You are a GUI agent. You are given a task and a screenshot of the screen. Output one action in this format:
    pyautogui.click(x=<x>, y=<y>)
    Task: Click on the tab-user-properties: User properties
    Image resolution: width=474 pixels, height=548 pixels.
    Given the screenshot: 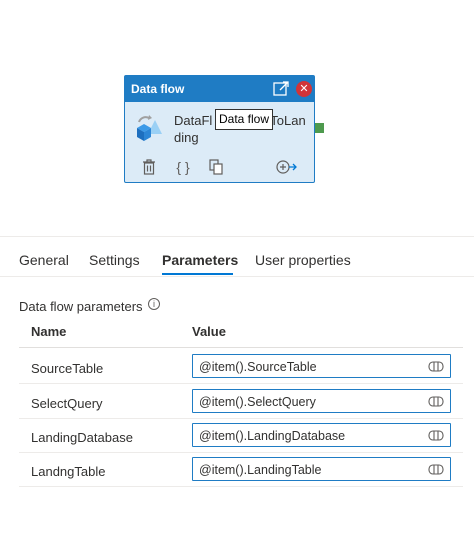 What is the action you would take?
    pyautogui.click(x=303, y=260)
    